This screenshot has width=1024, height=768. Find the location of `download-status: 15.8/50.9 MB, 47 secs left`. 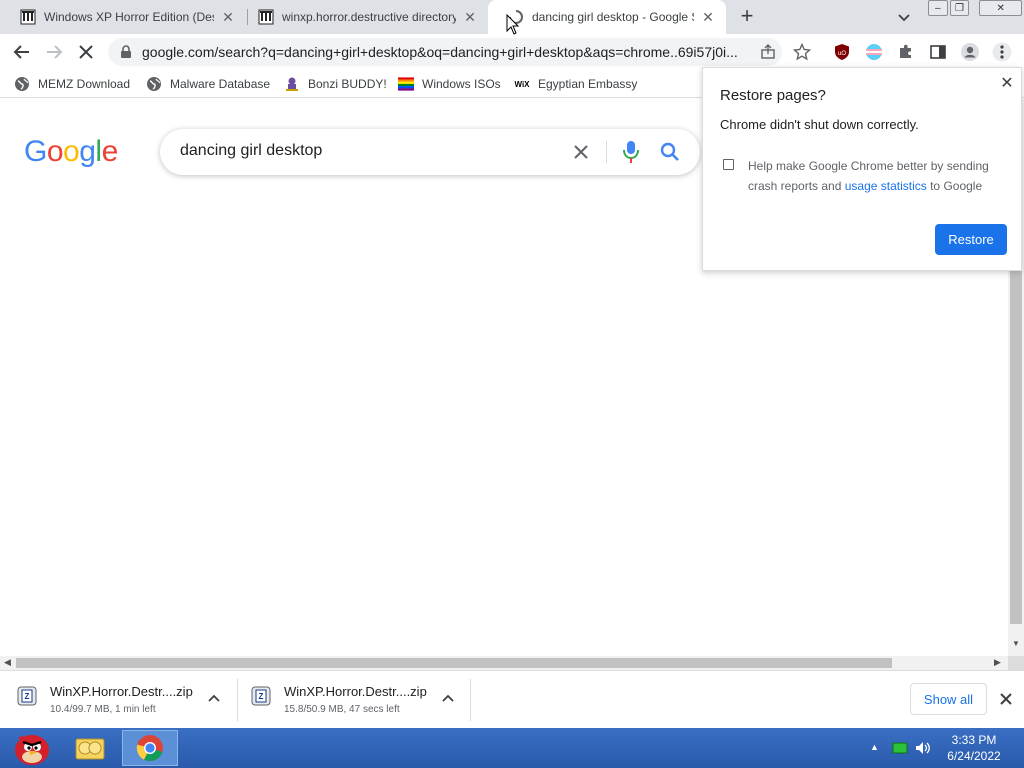

download-status: 15.8/50.9 MB, 47 secs left is located at coordinates (342, 709).